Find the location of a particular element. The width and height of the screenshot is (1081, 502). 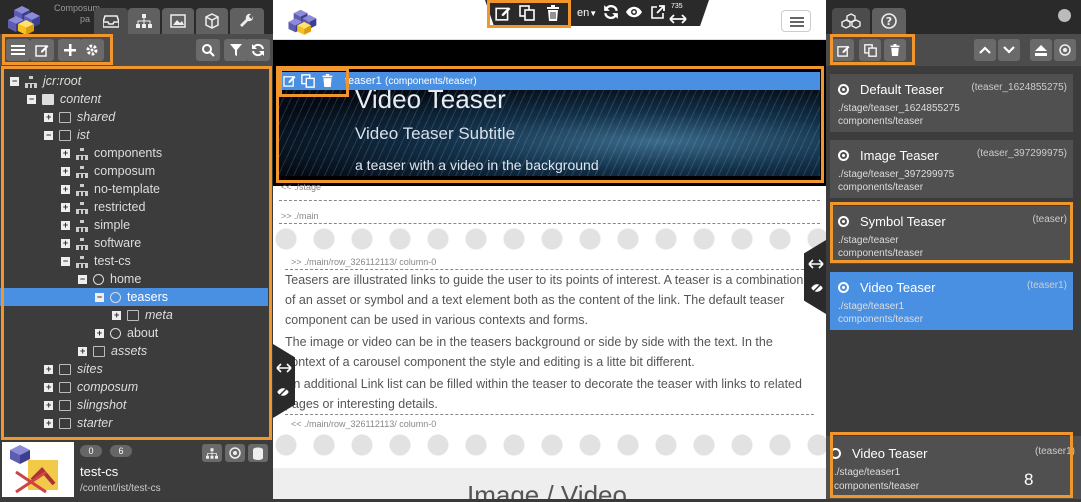

tree-node: + restricted is located at coordinates (134, 207).